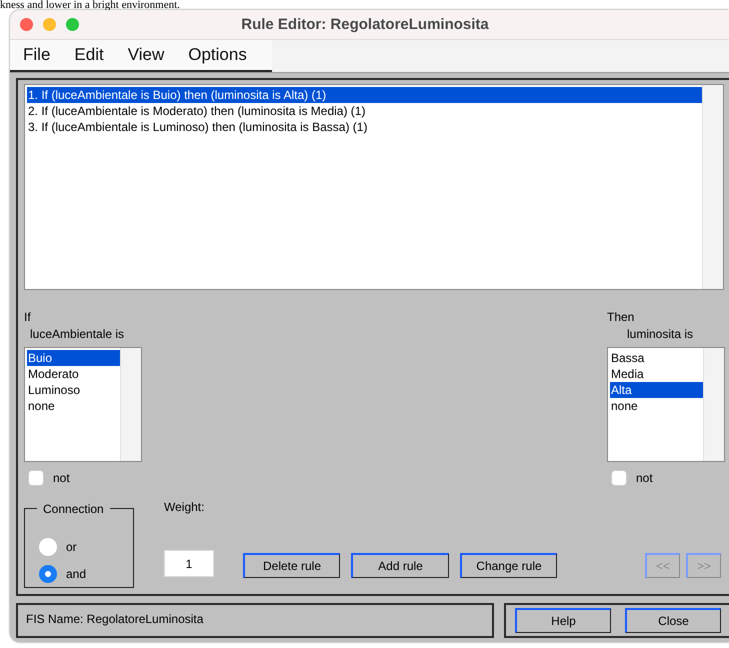 The width and height of the screenshot is (729, 648). I want to click on section-heading: If, so click(28, 317).